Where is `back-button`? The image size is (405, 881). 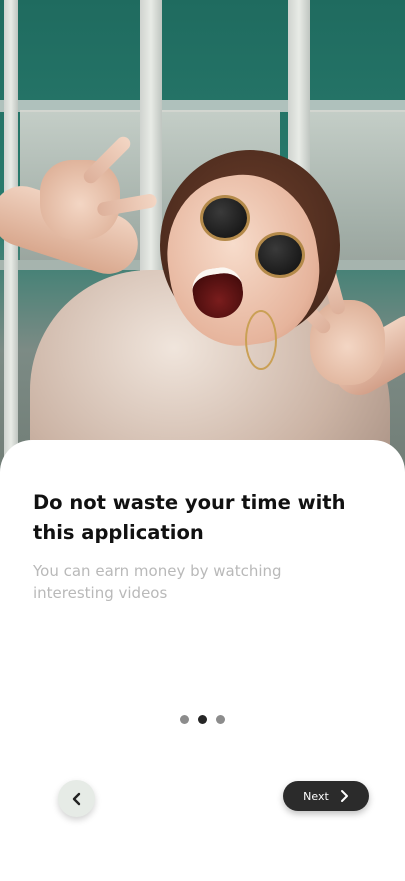 back-button is located at coordinates (76, 798).